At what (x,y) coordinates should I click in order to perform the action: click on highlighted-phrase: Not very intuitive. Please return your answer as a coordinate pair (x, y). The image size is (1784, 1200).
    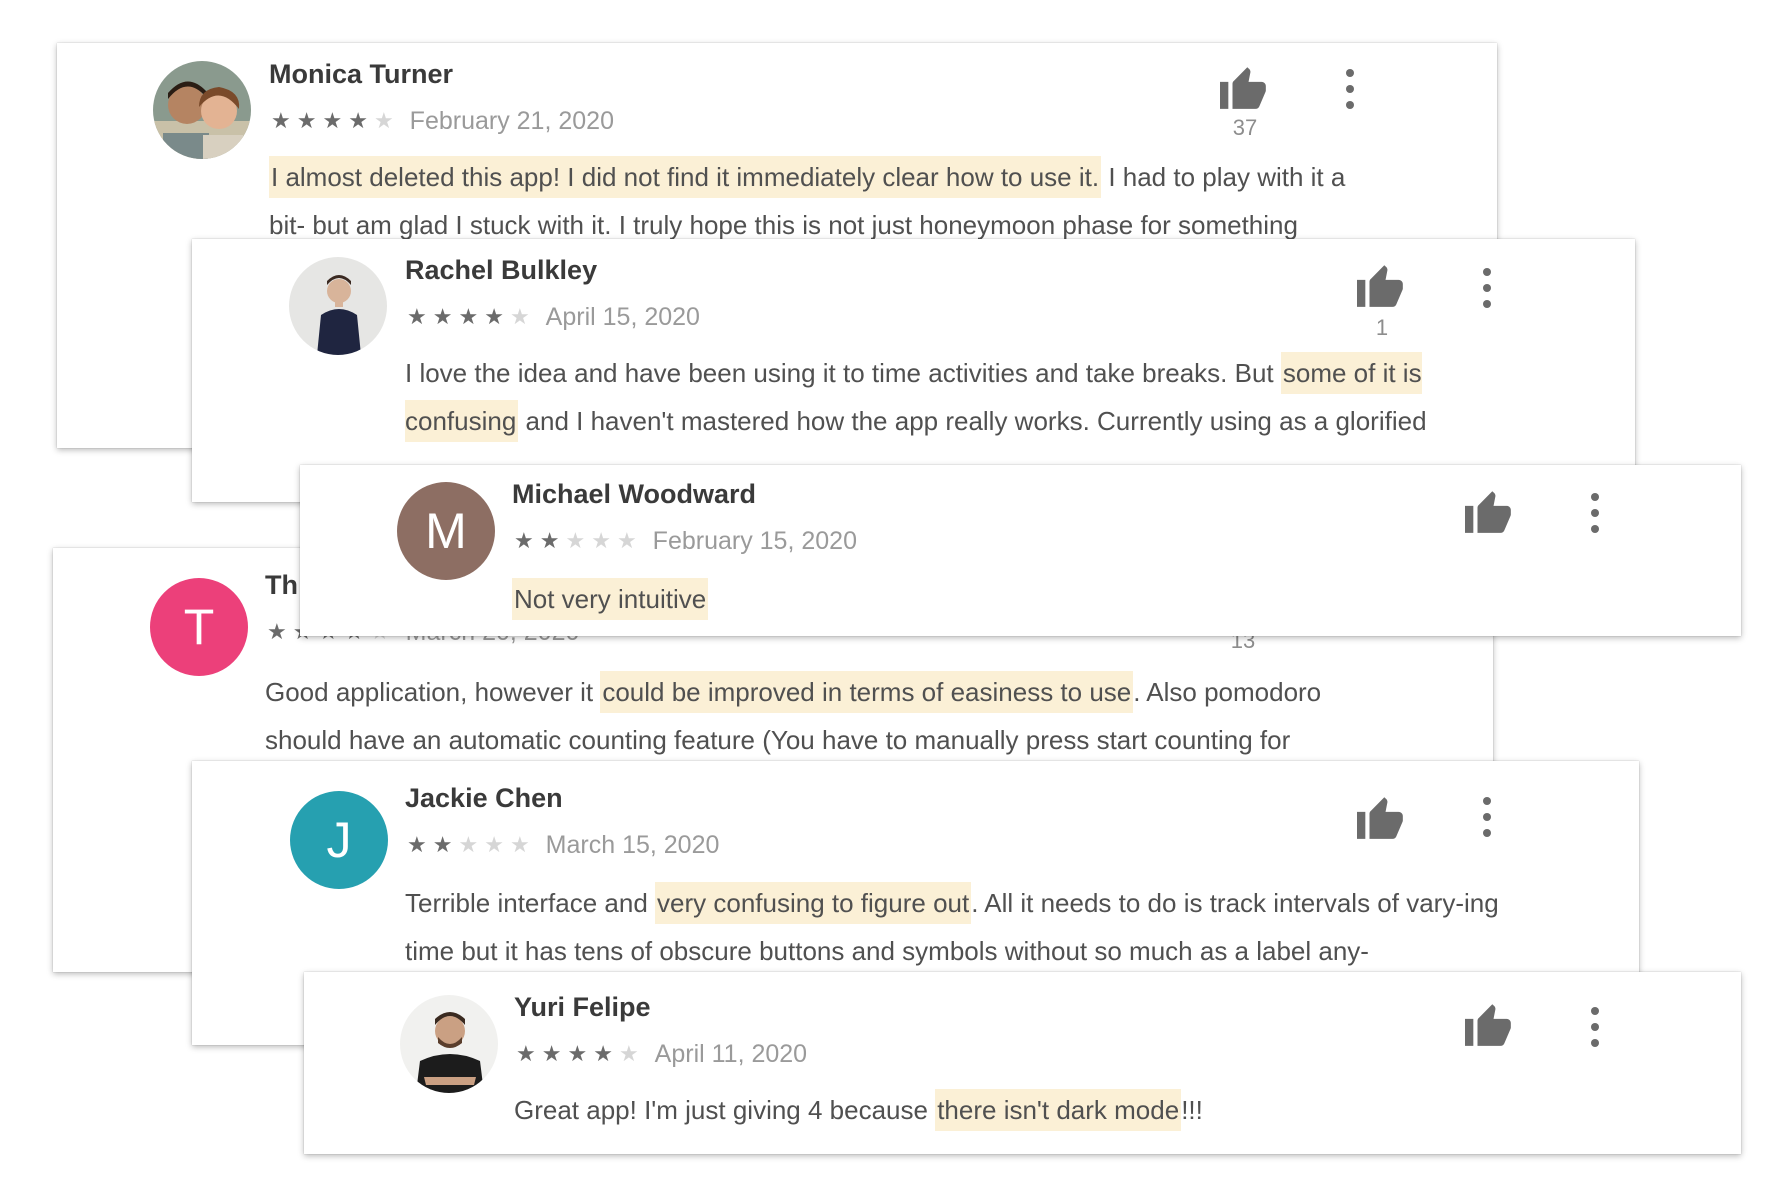
    Looking at the image, I should click on (610, 599).